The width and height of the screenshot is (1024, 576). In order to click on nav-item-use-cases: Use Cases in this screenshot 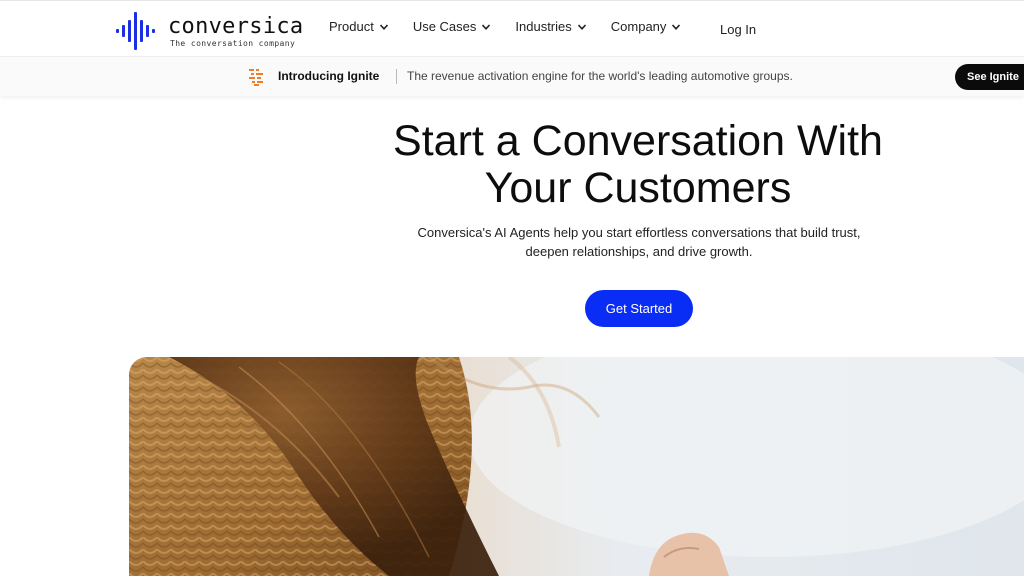, I will do `click(452, 26)`.